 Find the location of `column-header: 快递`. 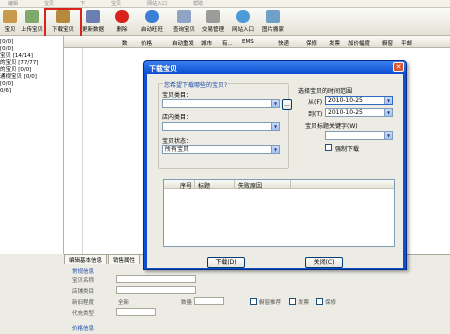

column-header: 快递 is located at coordinates (283, 43).